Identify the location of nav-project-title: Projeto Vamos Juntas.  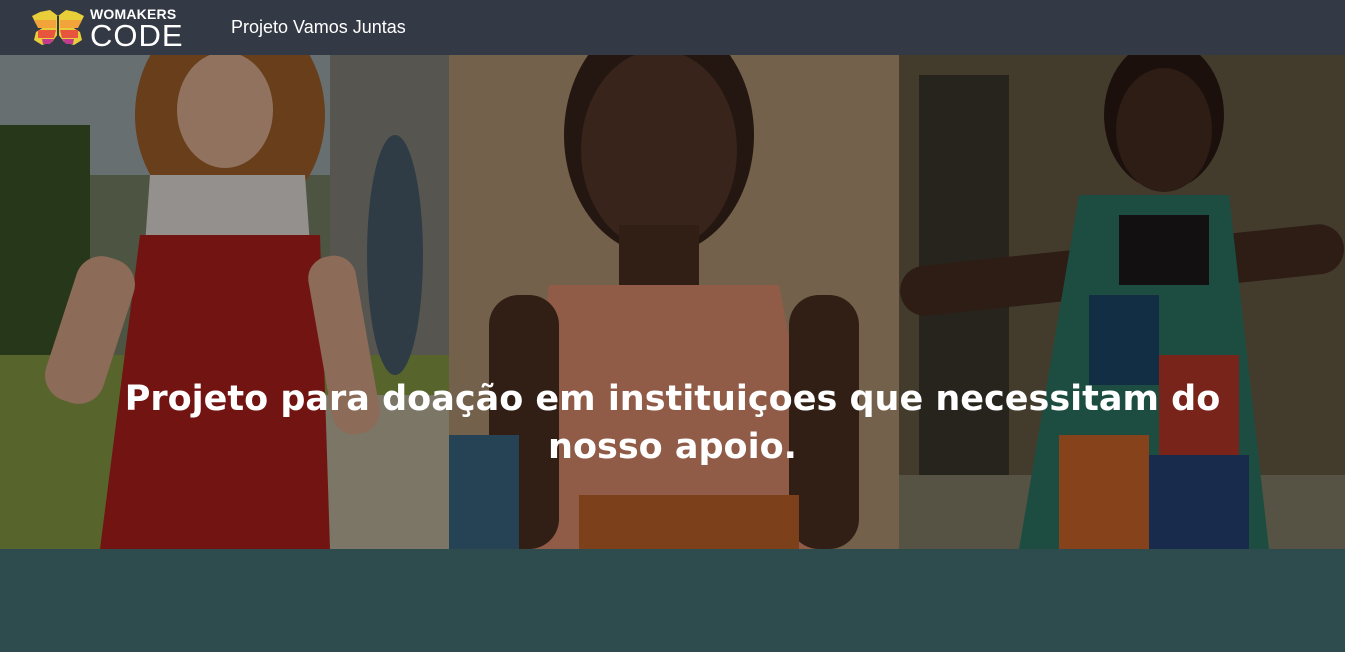
(318, 27).